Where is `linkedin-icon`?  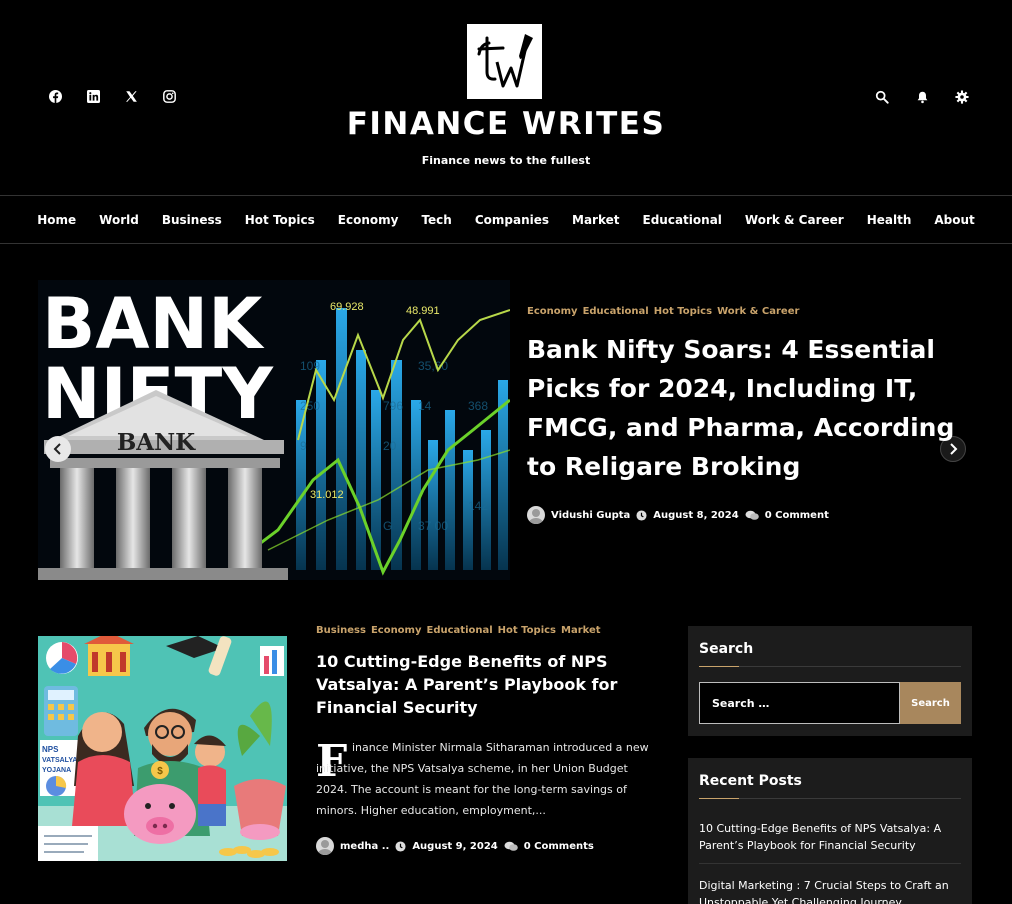 linkedin-icon is located at coordinates (93, 96).